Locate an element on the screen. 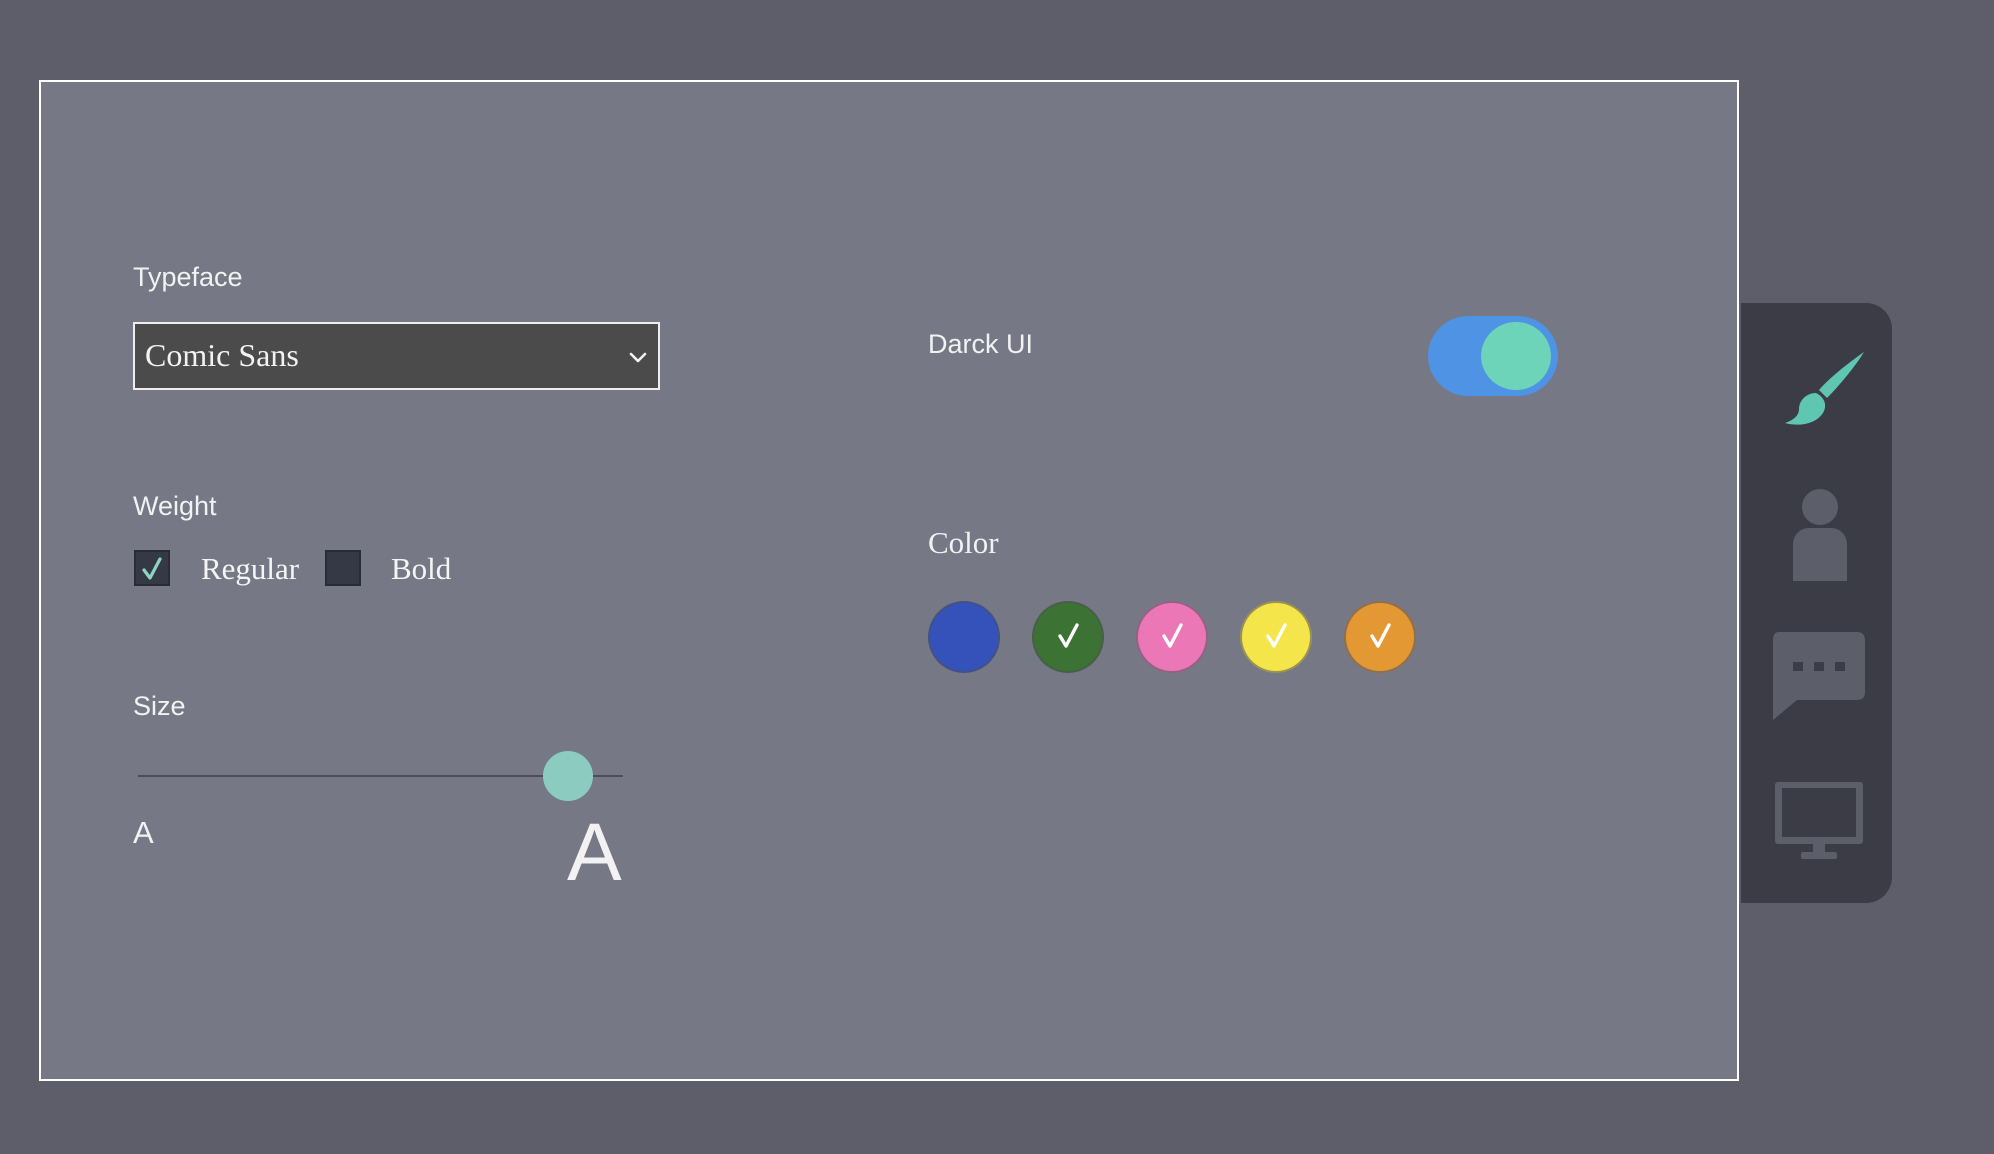 The height and width of the screenshot is (1154, 1994). bold-label: Bold is located at coordinates (421, 568).